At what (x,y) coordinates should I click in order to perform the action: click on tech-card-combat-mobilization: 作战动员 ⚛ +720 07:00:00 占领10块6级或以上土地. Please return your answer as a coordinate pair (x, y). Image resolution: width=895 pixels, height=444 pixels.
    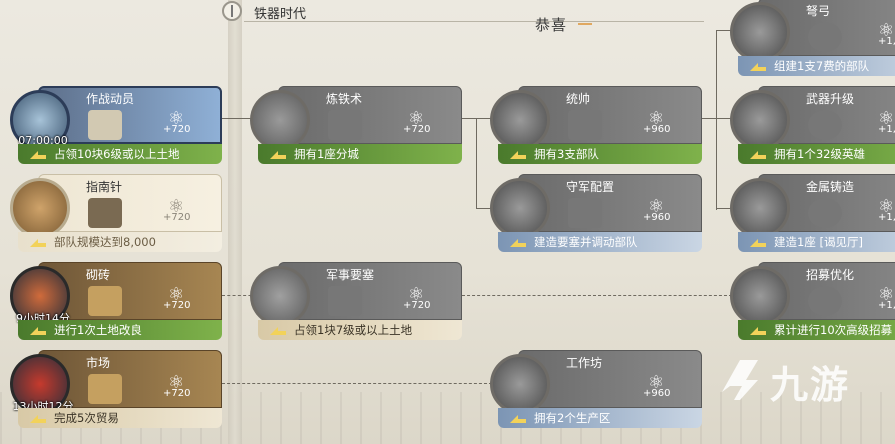
    Looking at the image, I should click on (115, 126).